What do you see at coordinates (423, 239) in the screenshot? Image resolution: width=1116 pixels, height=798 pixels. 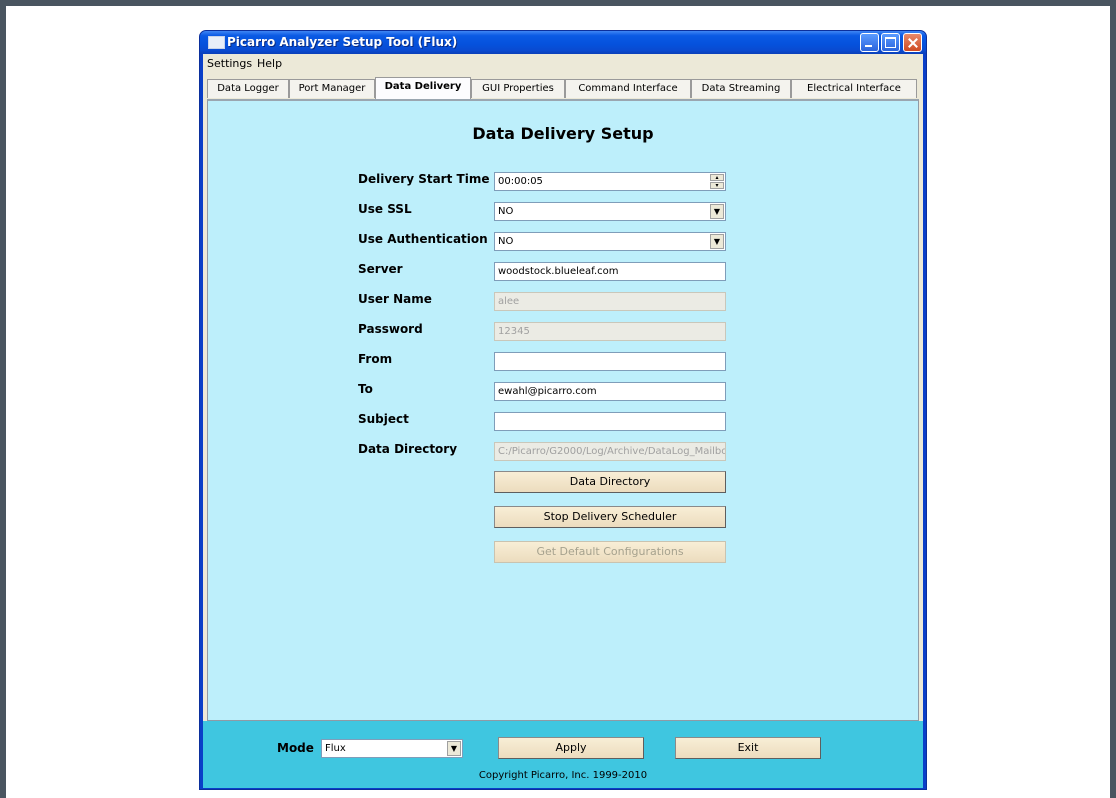 I see `use-authentication-label: Use Authentication` at bounding box center [423, 239].